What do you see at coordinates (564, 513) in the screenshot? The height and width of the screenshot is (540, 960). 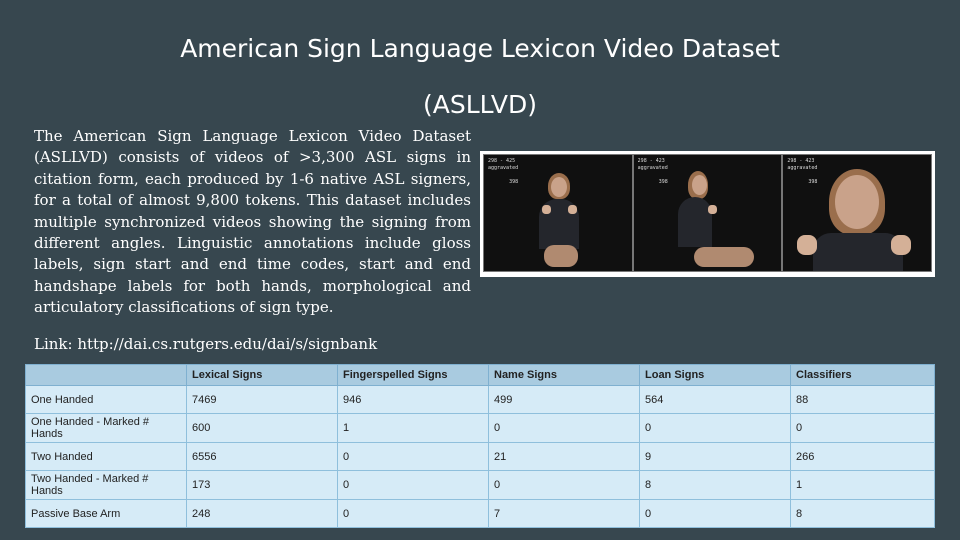 I see `table-cell: 7` at bounding box center [564, 513].